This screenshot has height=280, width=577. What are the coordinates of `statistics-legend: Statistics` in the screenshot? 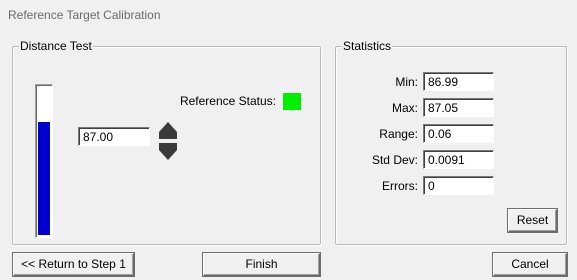 It's located at (367, 46).